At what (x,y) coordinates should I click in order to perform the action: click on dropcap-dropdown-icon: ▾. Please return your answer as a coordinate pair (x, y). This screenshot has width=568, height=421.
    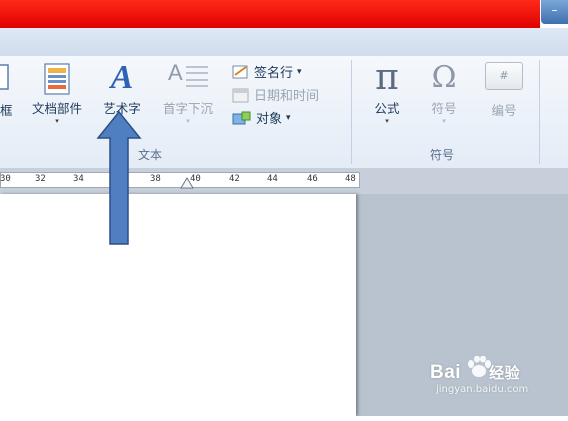
    Looking at the image, I should click on (188, 121).